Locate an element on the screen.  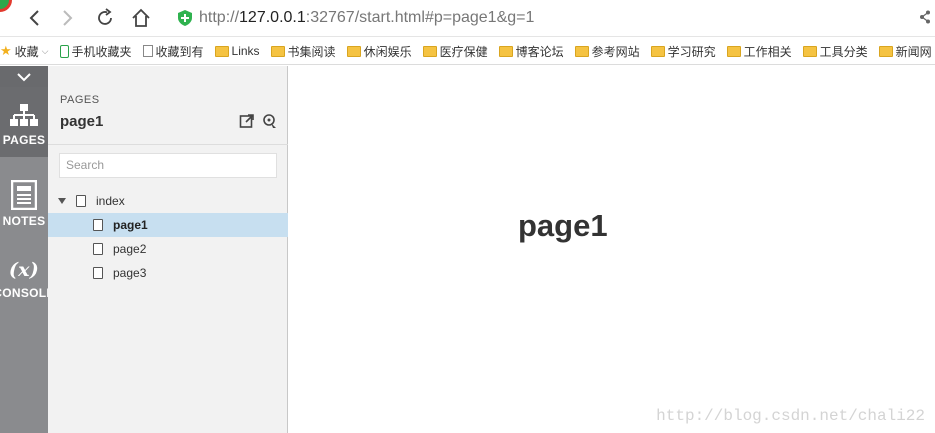
collapse-sidebar-button is located at coordinates (24, 76).